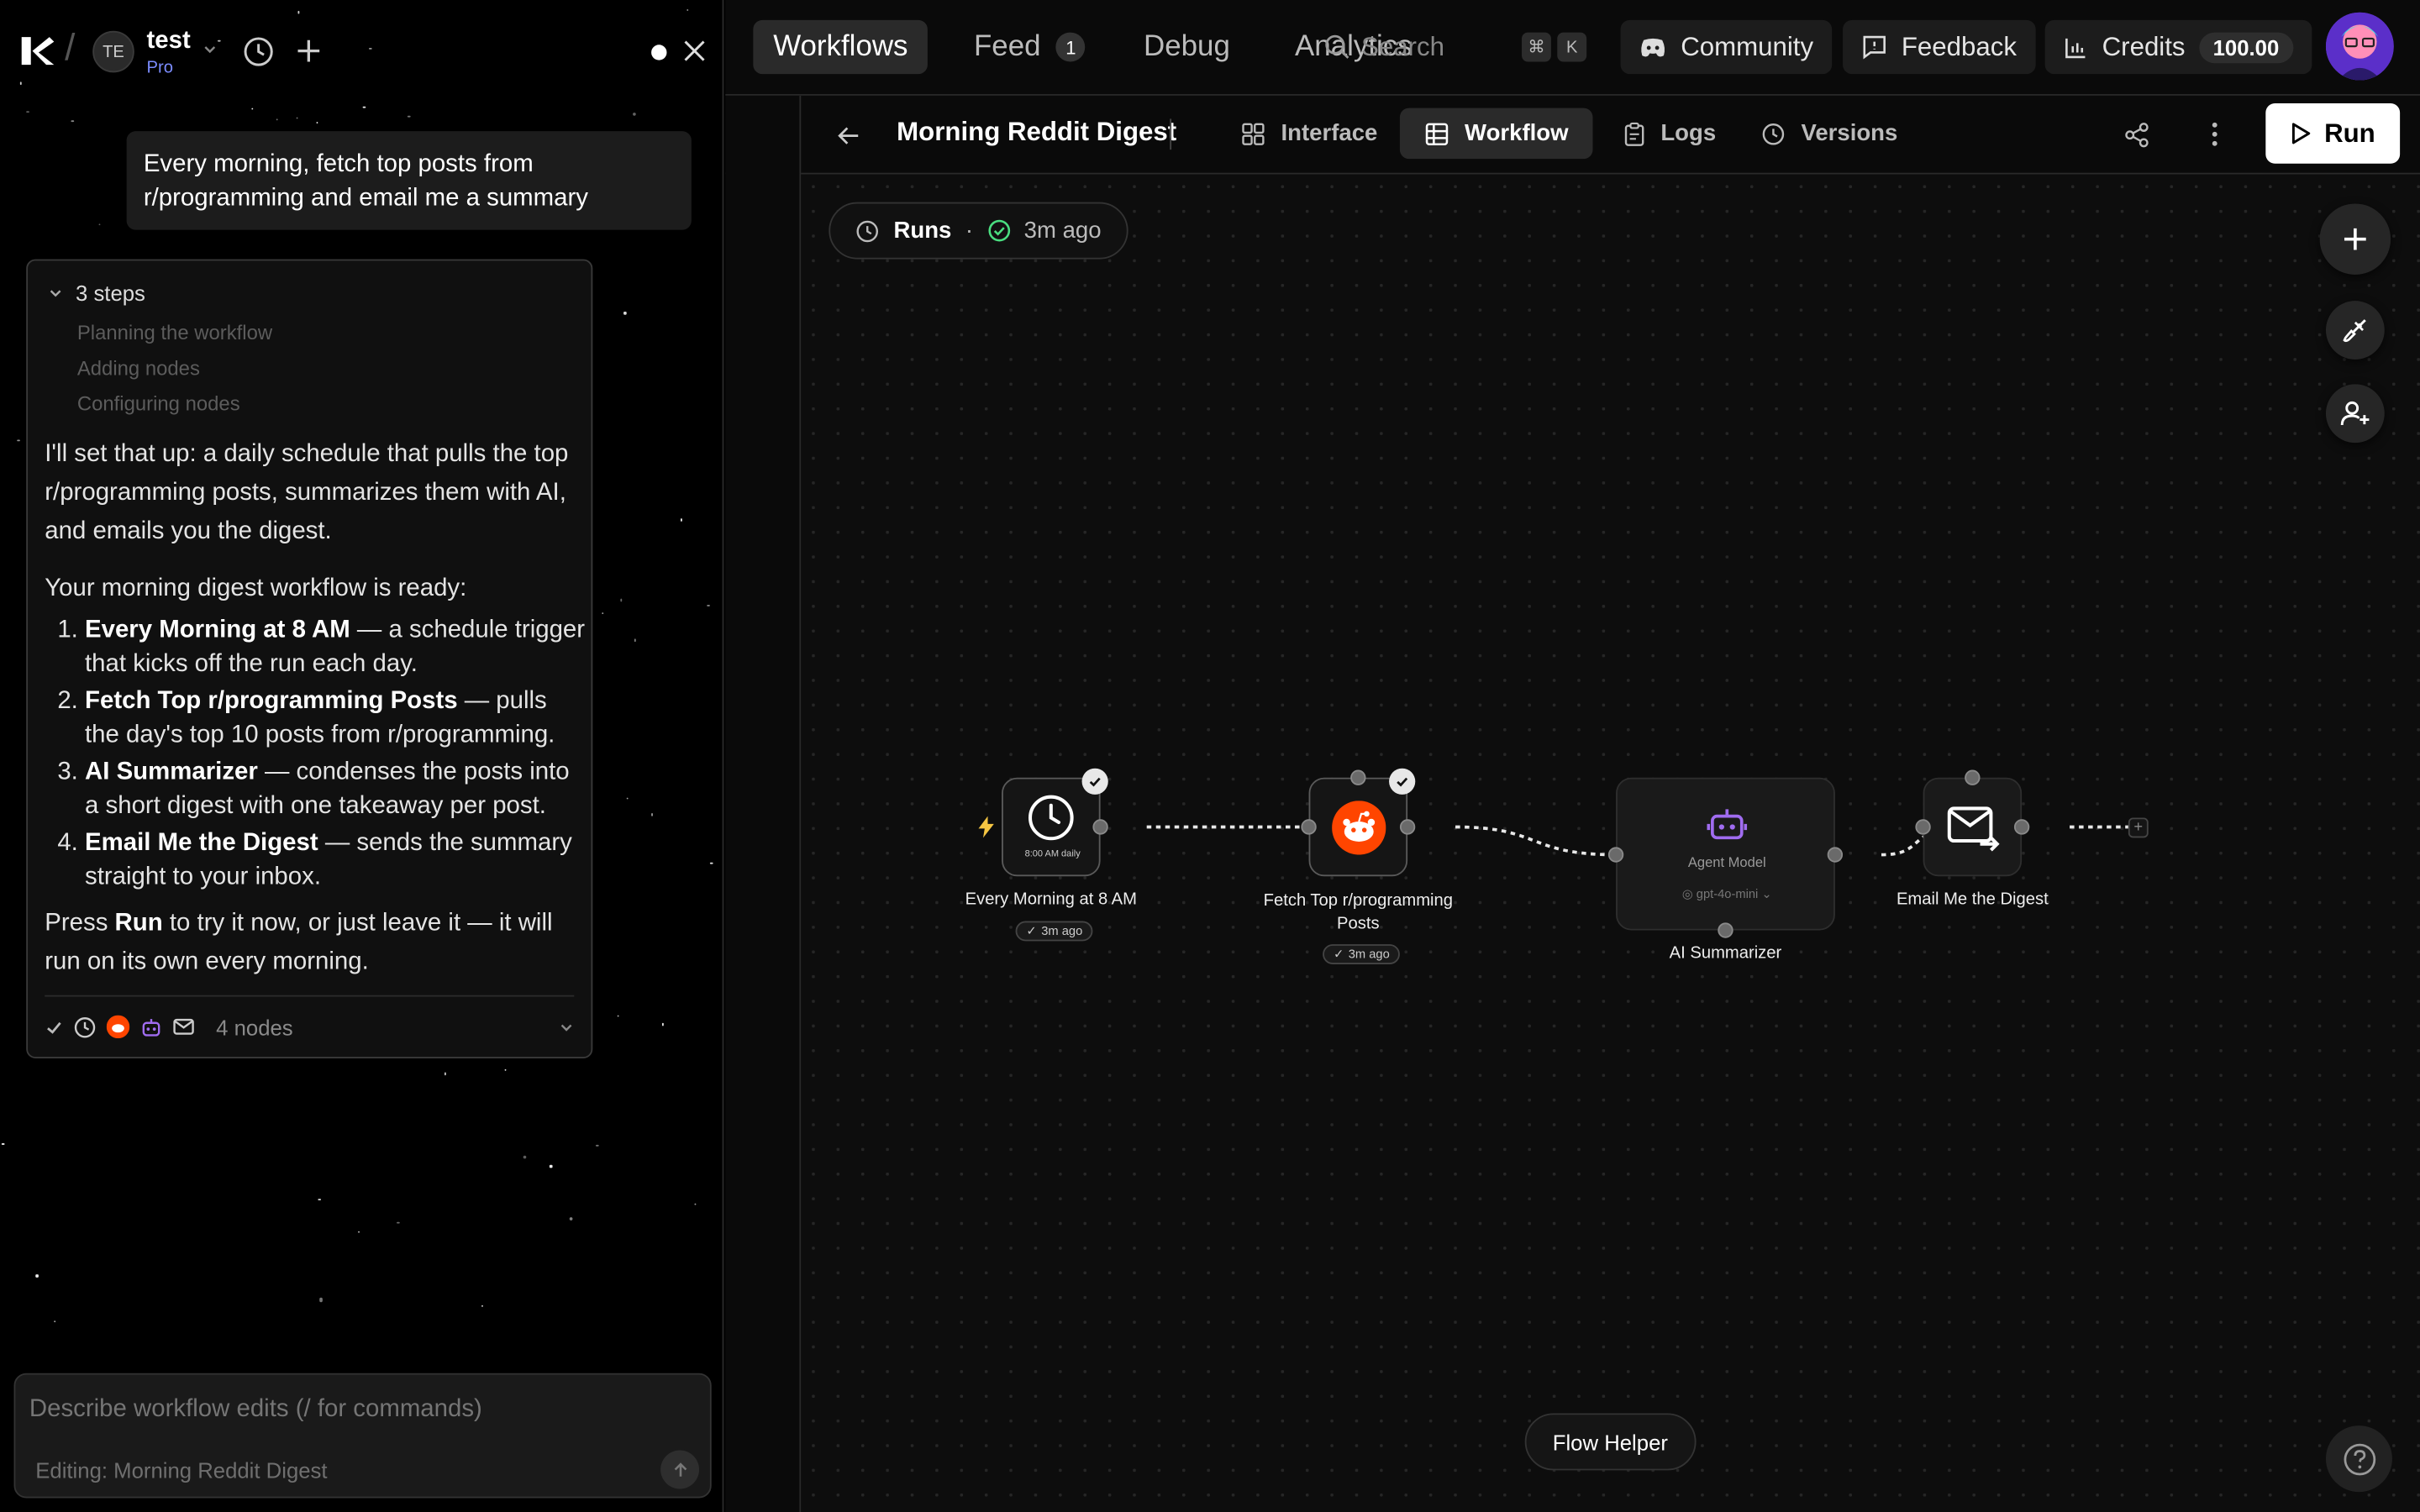 The image size is (2420, 1512). Describe the element at coordinates (2136, 134) in the screenshot. I see `share-icon` at that location.